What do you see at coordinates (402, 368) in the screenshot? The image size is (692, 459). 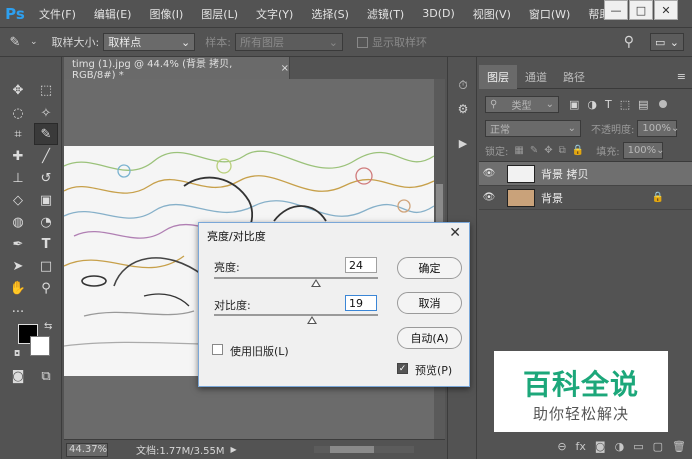 I see `preview-checkbox: ✓` at bounding box center [402, 368].